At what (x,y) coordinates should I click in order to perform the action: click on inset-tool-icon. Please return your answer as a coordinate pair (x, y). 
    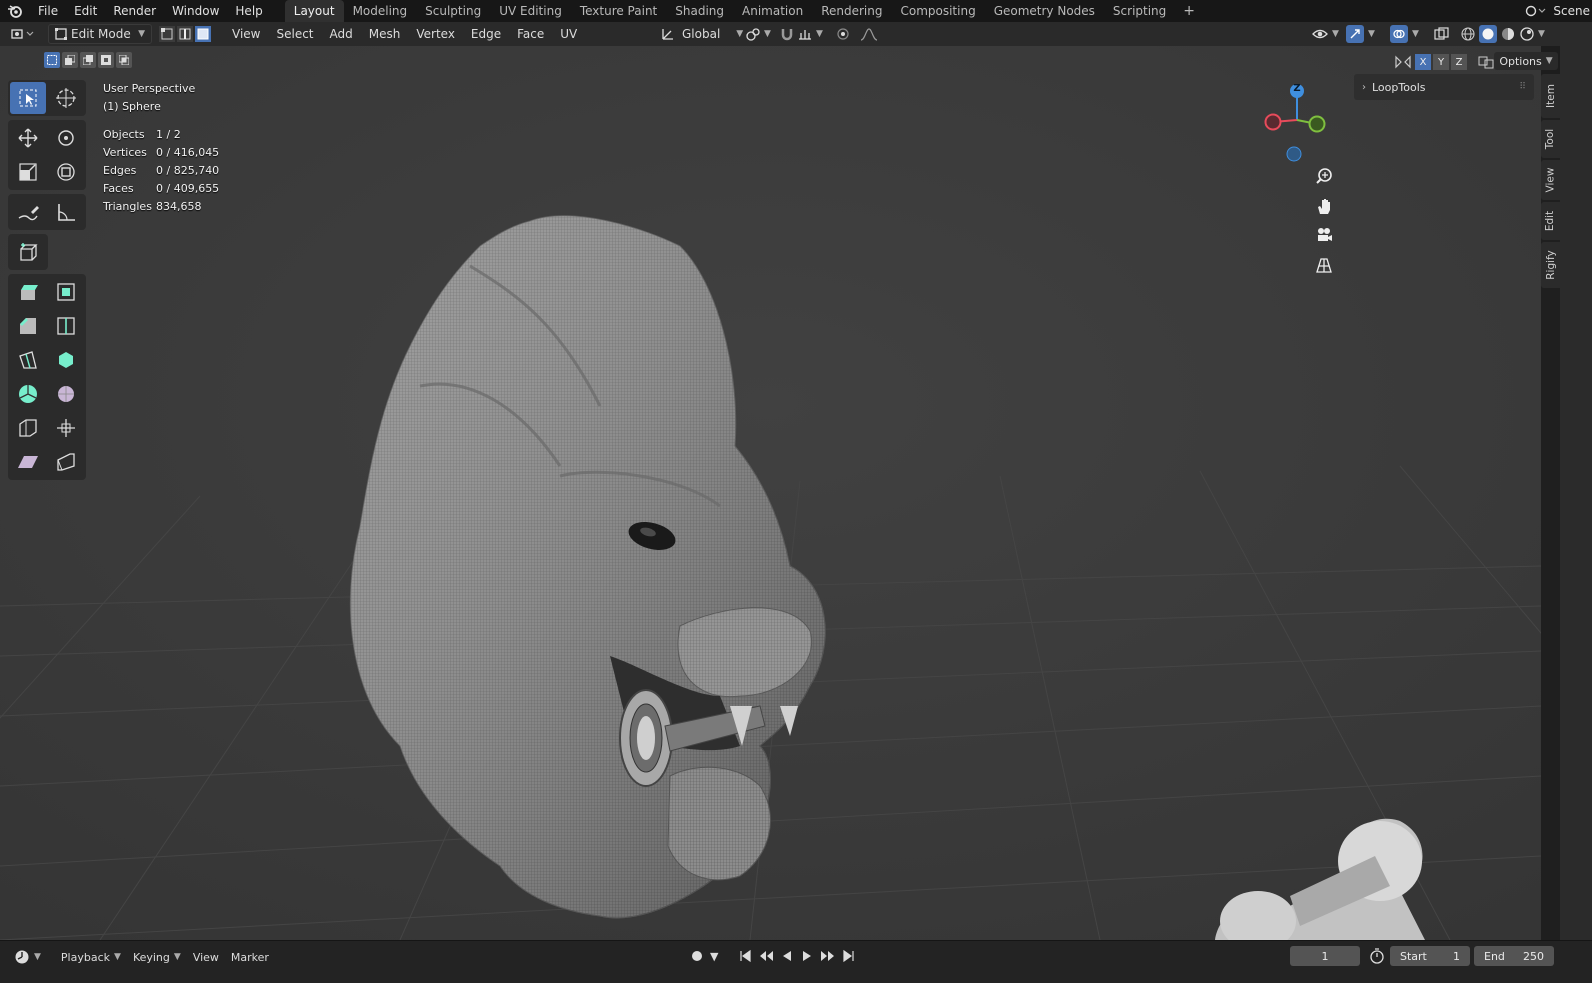
    Looking at the image, I should click on (66, 292).